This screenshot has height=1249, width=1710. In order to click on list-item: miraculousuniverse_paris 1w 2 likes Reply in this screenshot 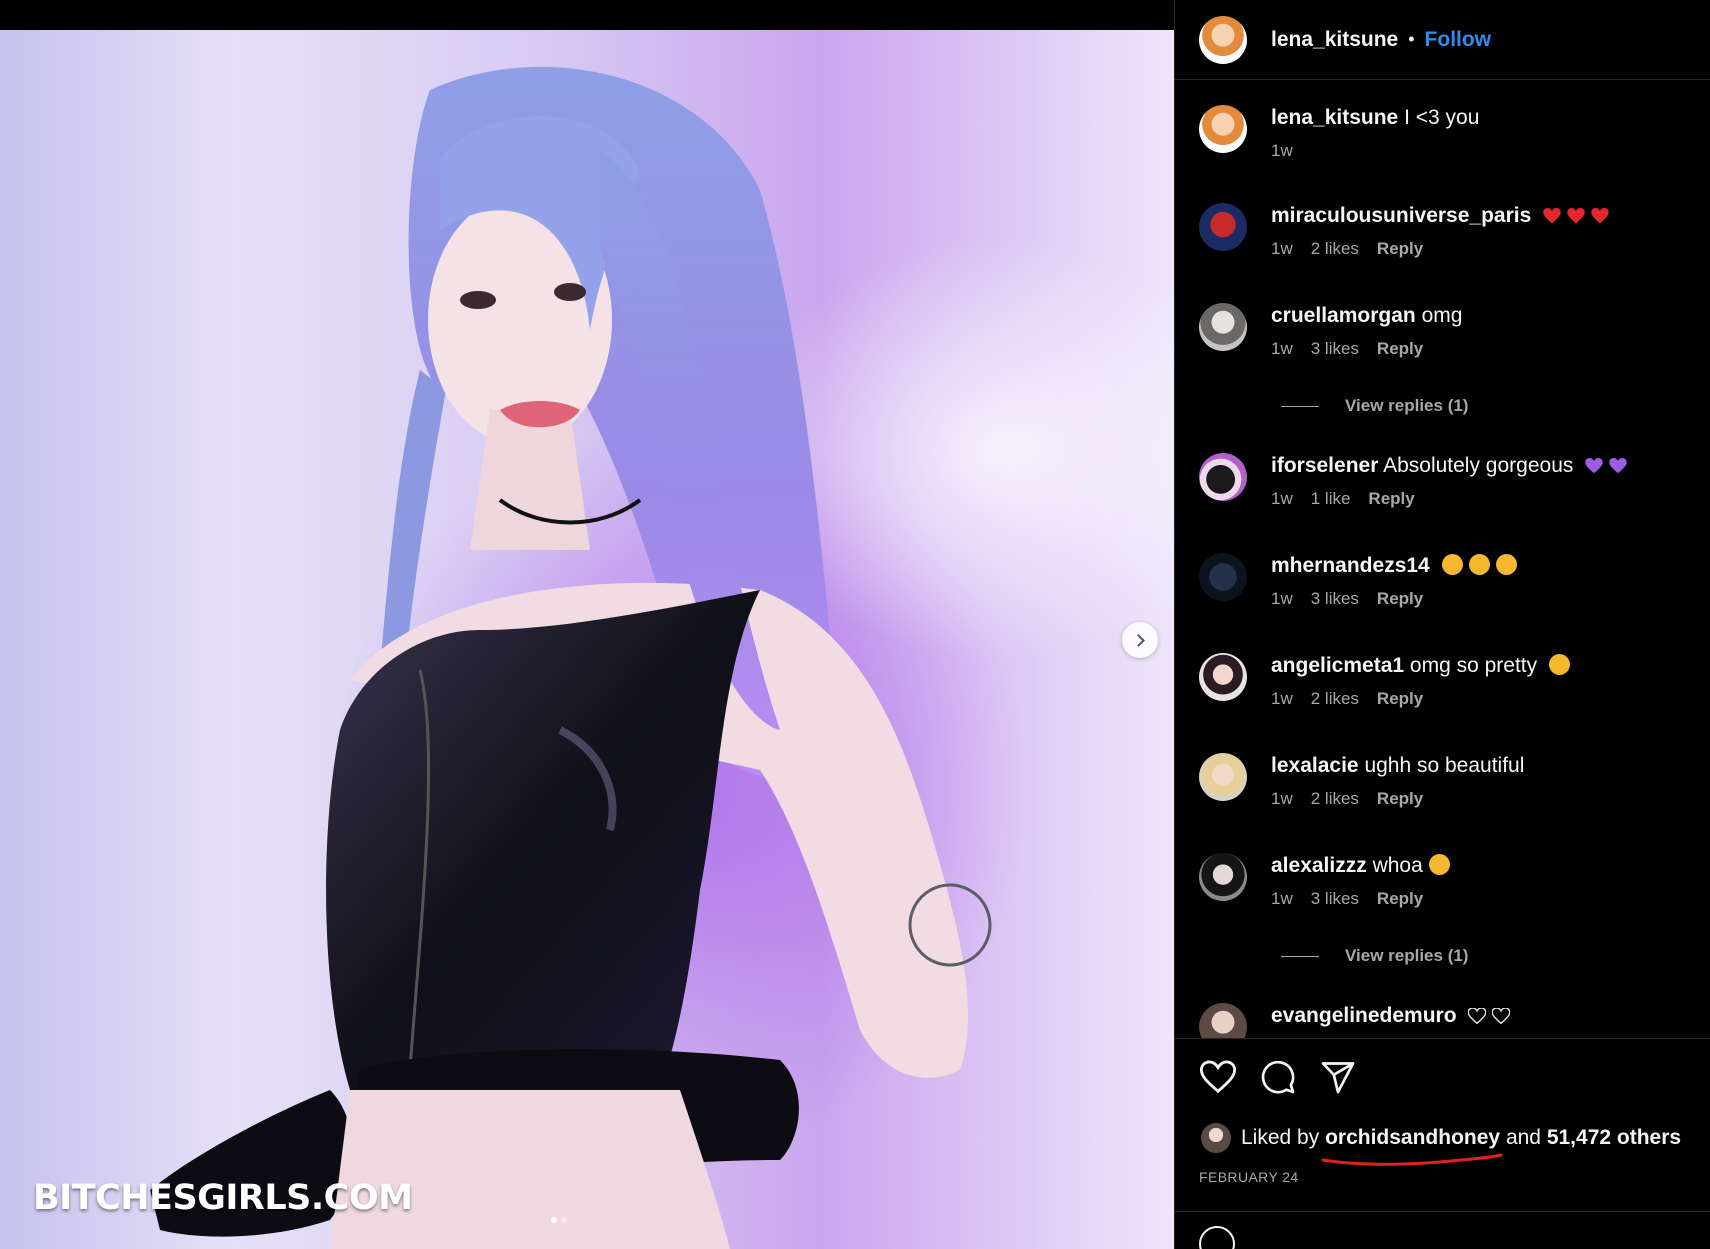, I will do `click(1449, 231)`.